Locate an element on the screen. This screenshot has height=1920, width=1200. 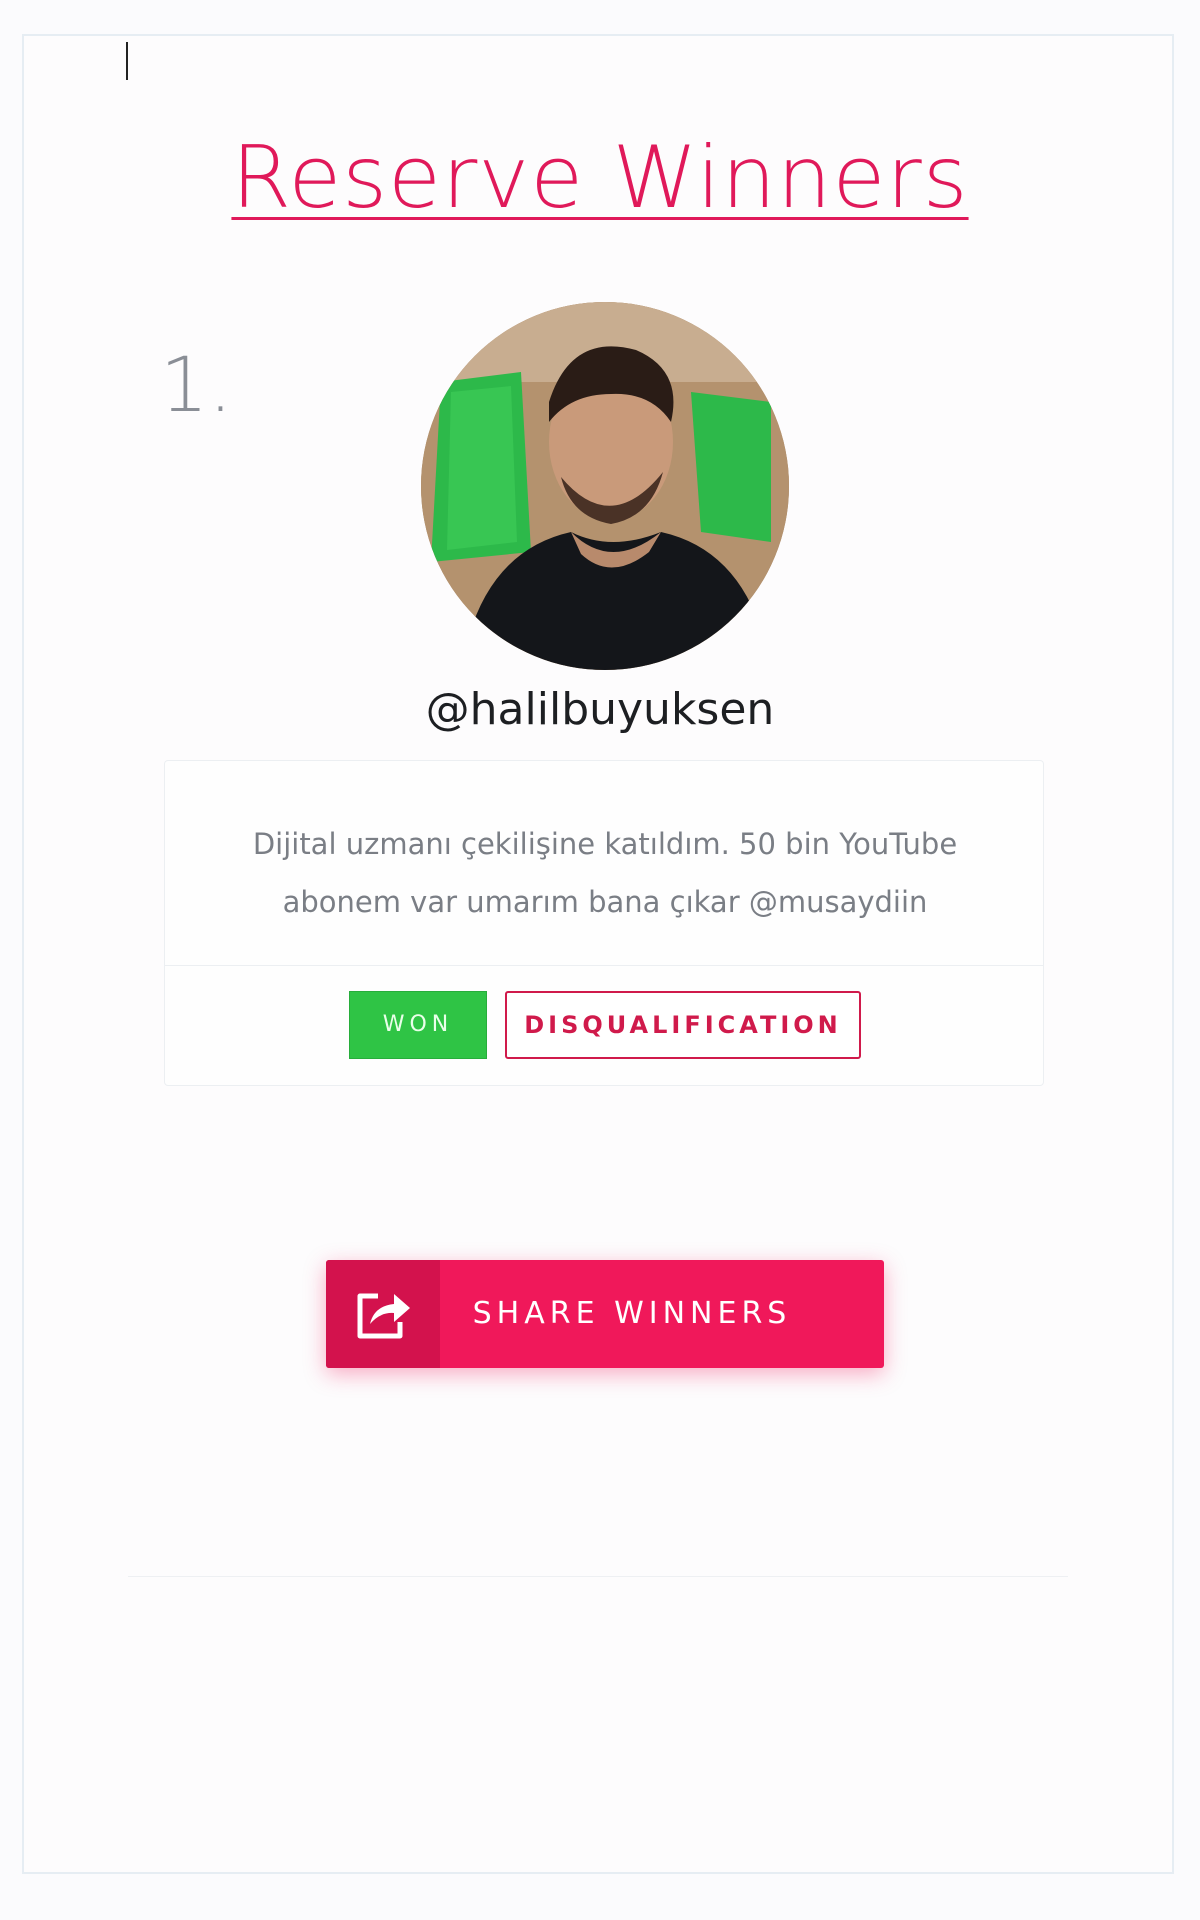
share-icon is located at coordinates (383, 1316).